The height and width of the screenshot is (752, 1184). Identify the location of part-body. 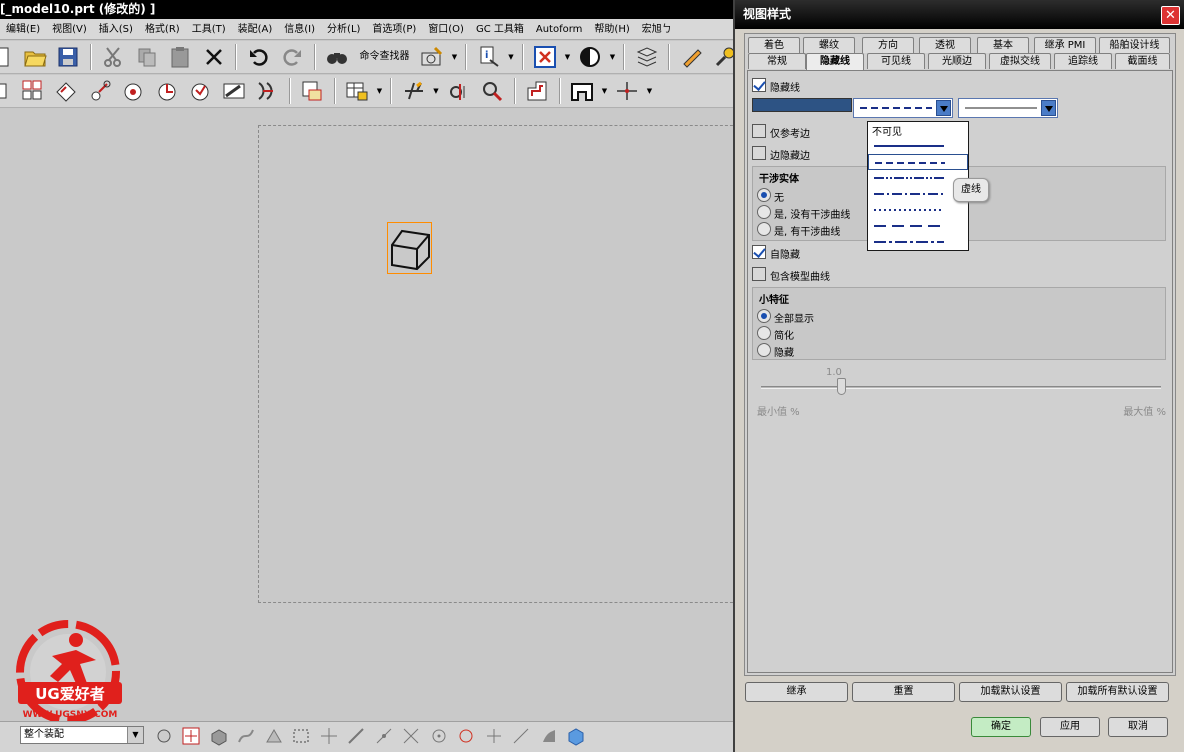
(409, 248).